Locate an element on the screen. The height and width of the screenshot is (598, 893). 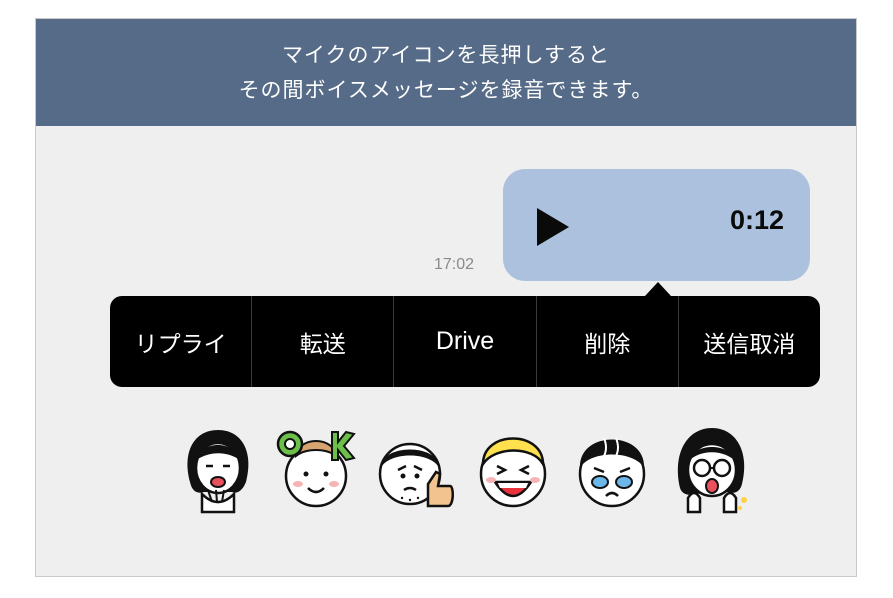
menu-item-forward: 転送 is located at coordinates (323, 341).